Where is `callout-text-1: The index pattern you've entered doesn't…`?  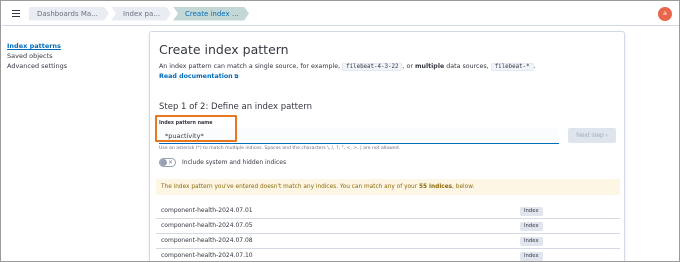
callout-text-1: The index pattern you've entered doesn't… is located at coordinates (289, 187).